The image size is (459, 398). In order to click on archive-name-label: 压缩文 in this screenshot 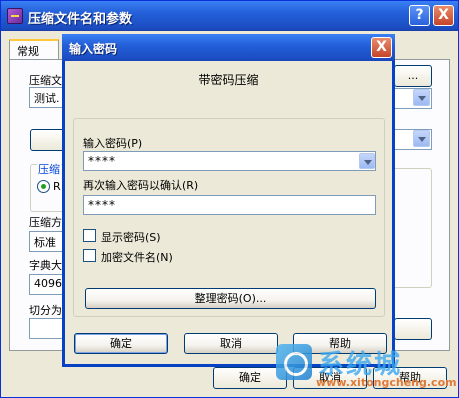, I will do `click(45, 80)`.